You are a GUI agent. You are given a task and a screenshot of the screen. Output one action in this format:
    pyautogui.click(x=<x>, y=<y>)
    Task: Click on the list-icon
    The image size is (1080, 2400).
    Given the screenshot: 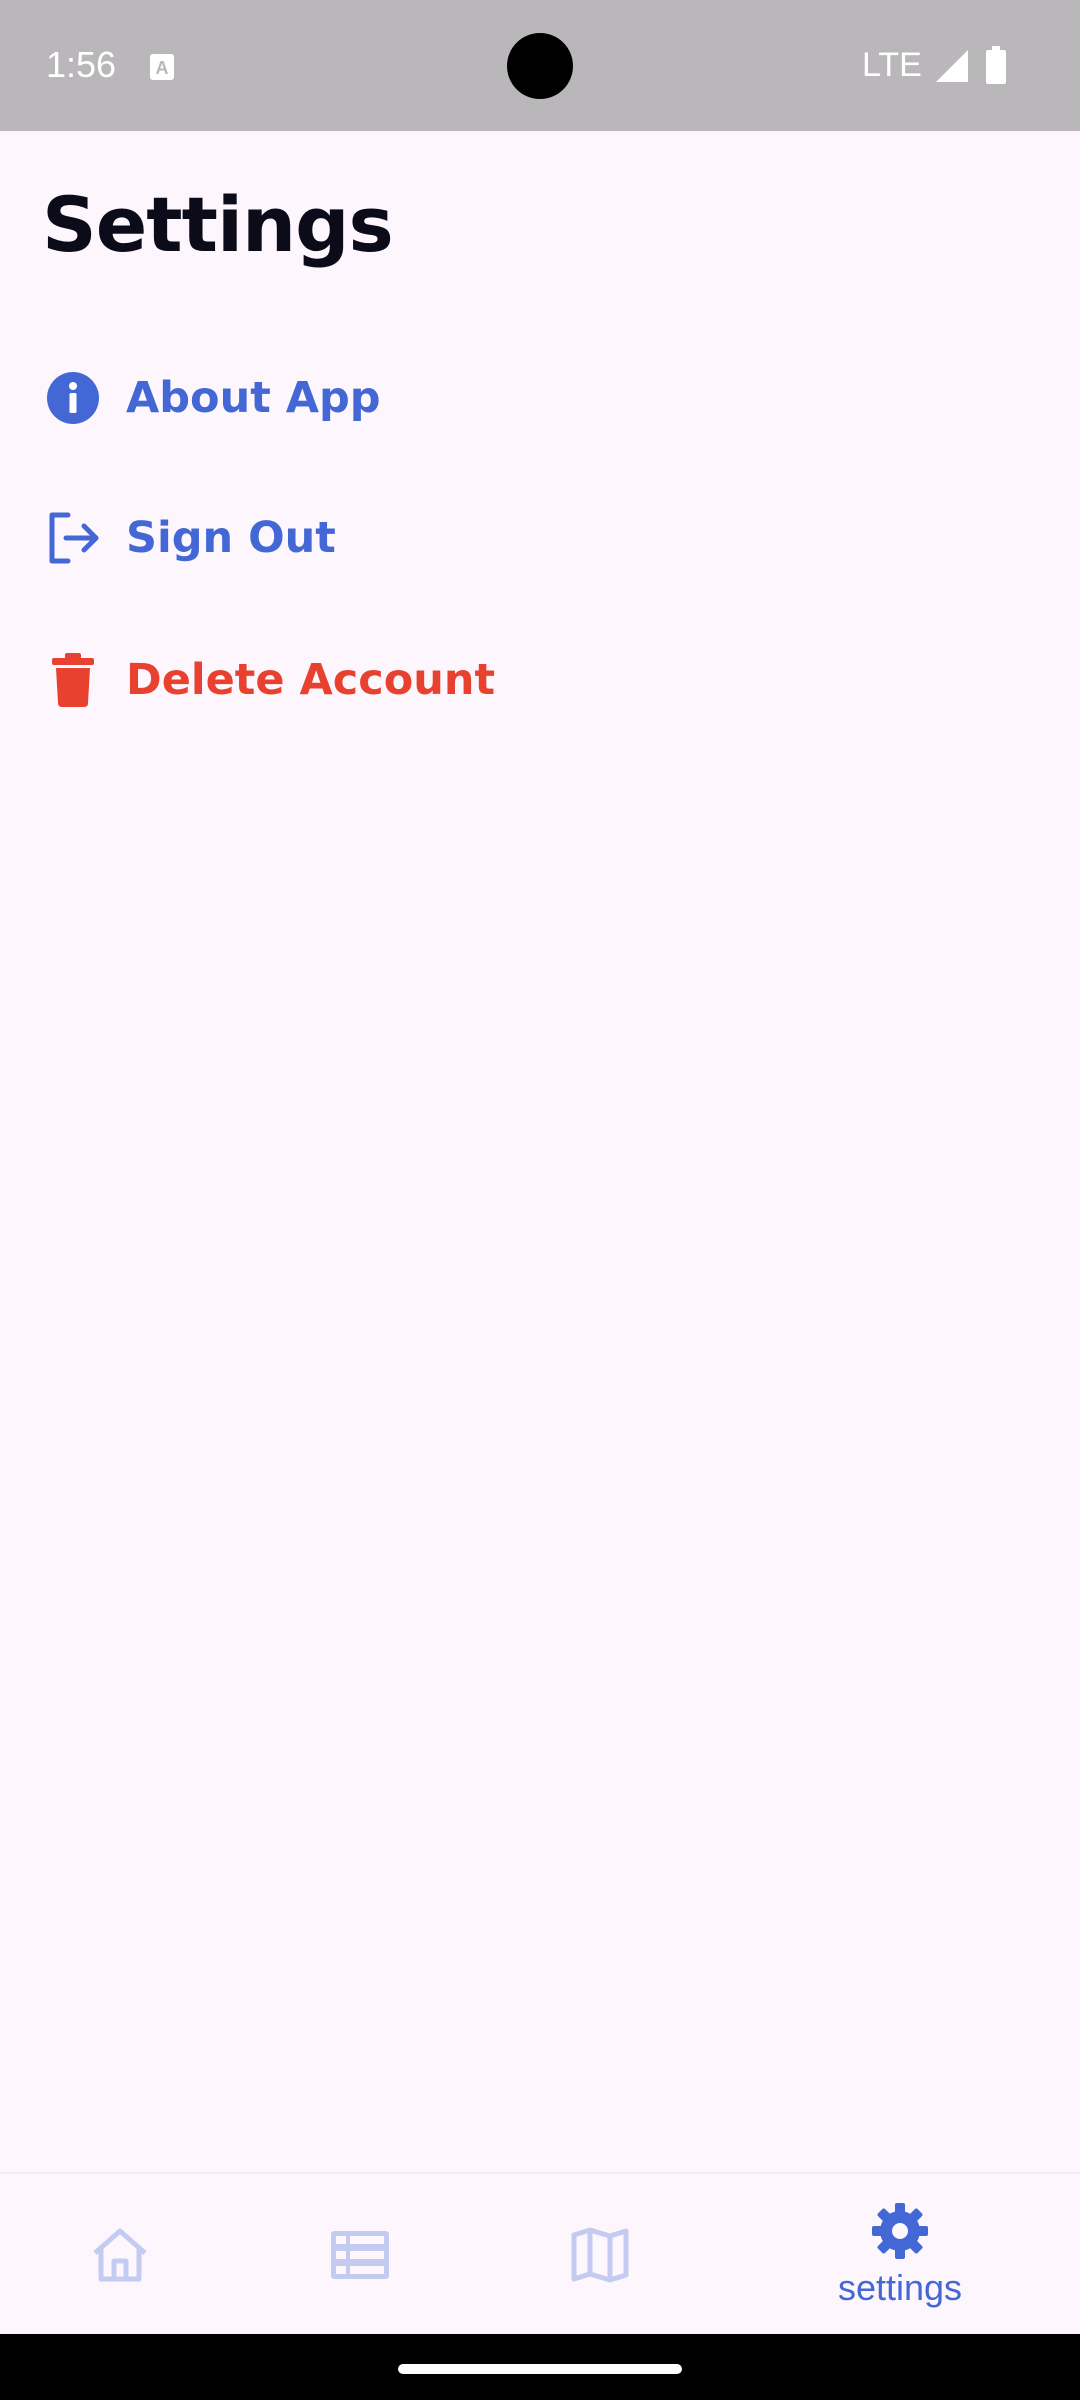 What is the action you would take?
    pyautogui.click(x=360, y=2255)
    